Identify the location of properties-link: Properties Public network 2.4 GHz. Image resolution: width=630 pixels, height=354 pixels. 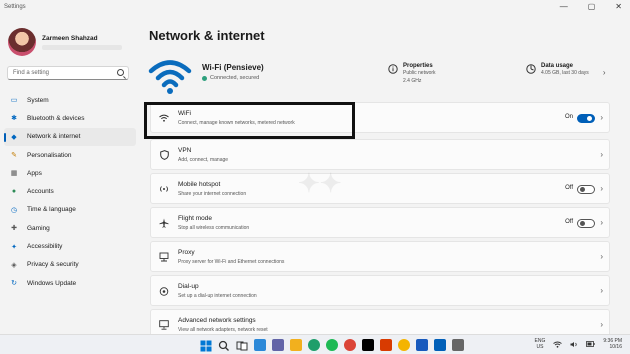
(412, 74).